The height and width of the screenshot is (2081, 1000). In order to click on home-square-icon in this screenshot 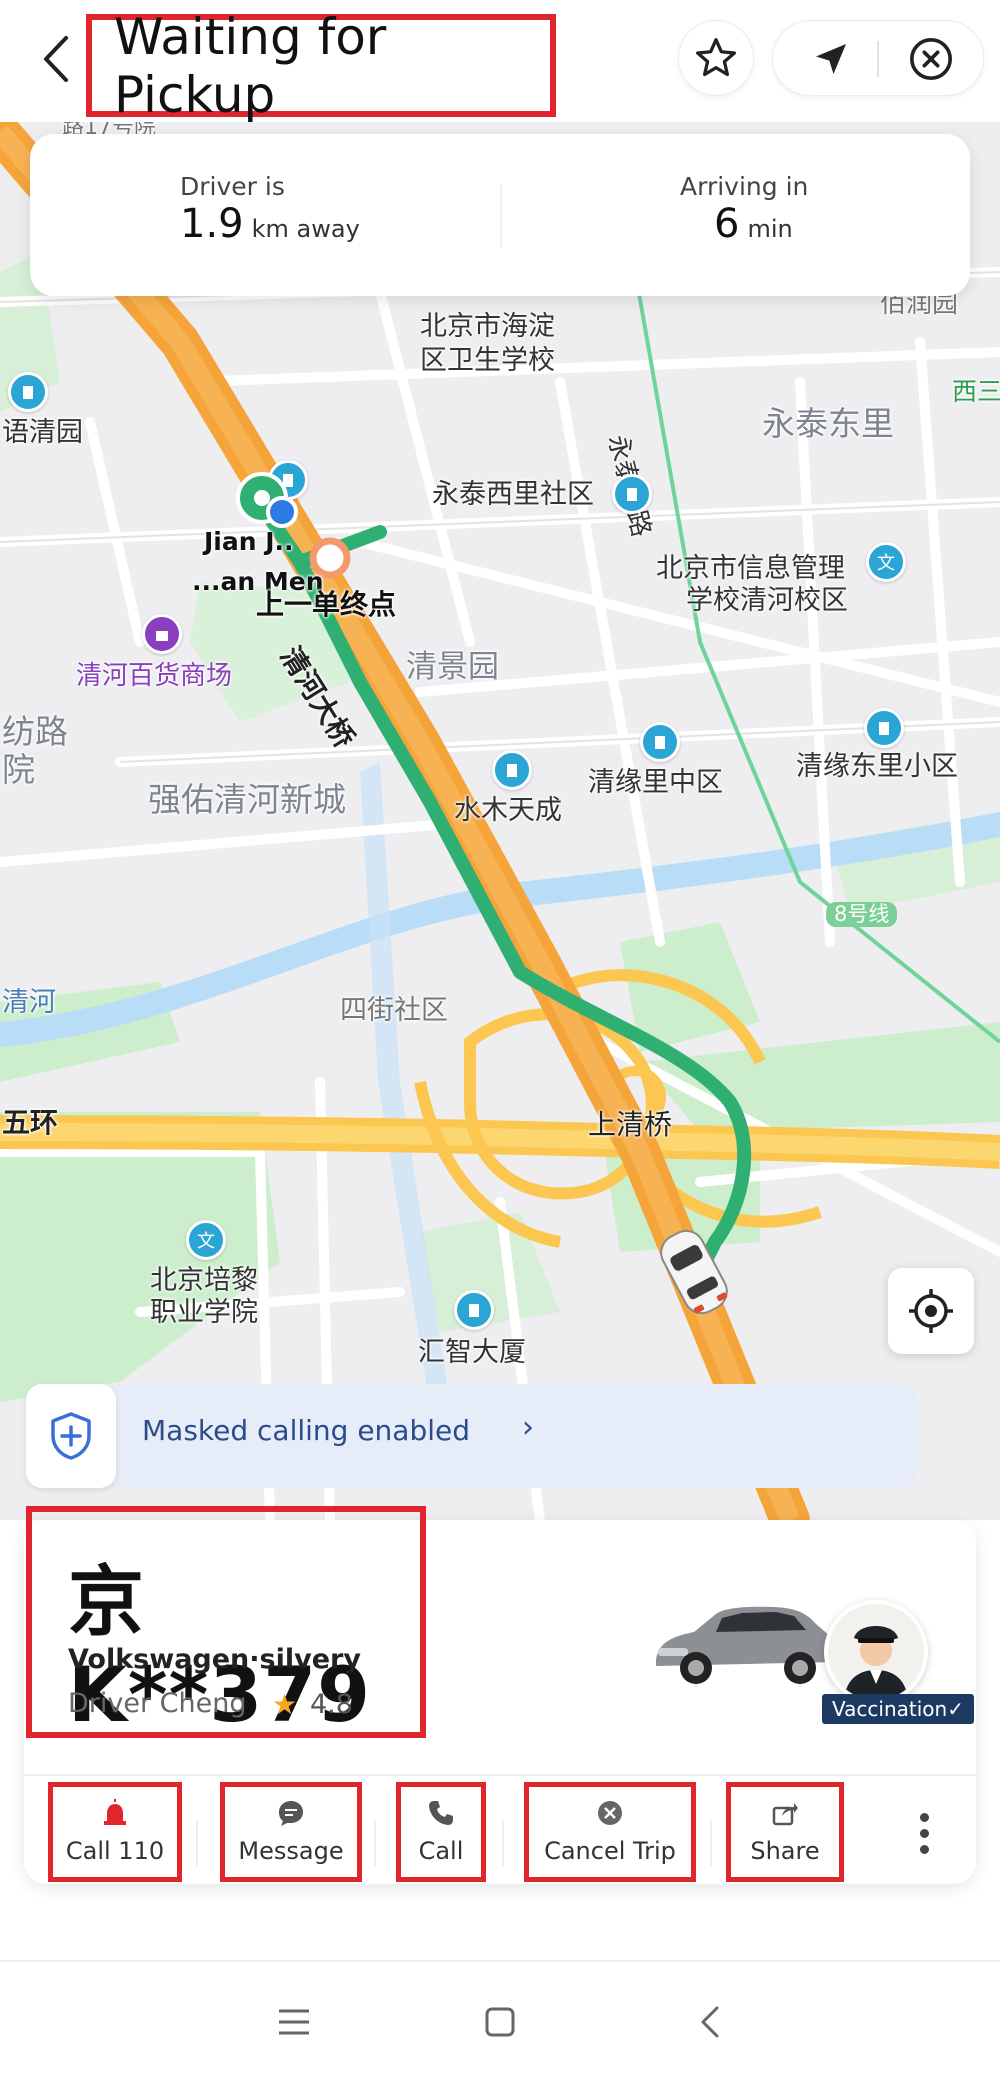, I will do `click(500, 2022)`.